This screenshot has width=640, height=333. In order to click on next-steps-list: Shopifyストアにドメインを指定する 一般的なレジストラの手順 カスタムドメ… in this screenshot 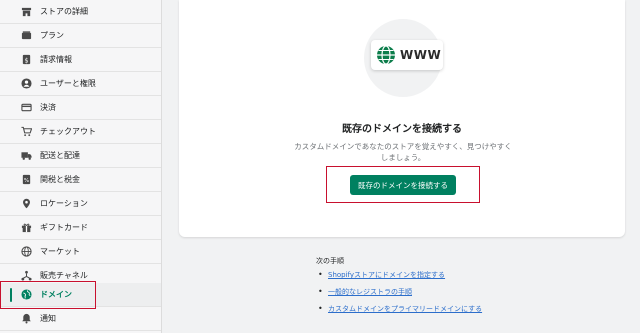, I will do `click(399, 295)`.